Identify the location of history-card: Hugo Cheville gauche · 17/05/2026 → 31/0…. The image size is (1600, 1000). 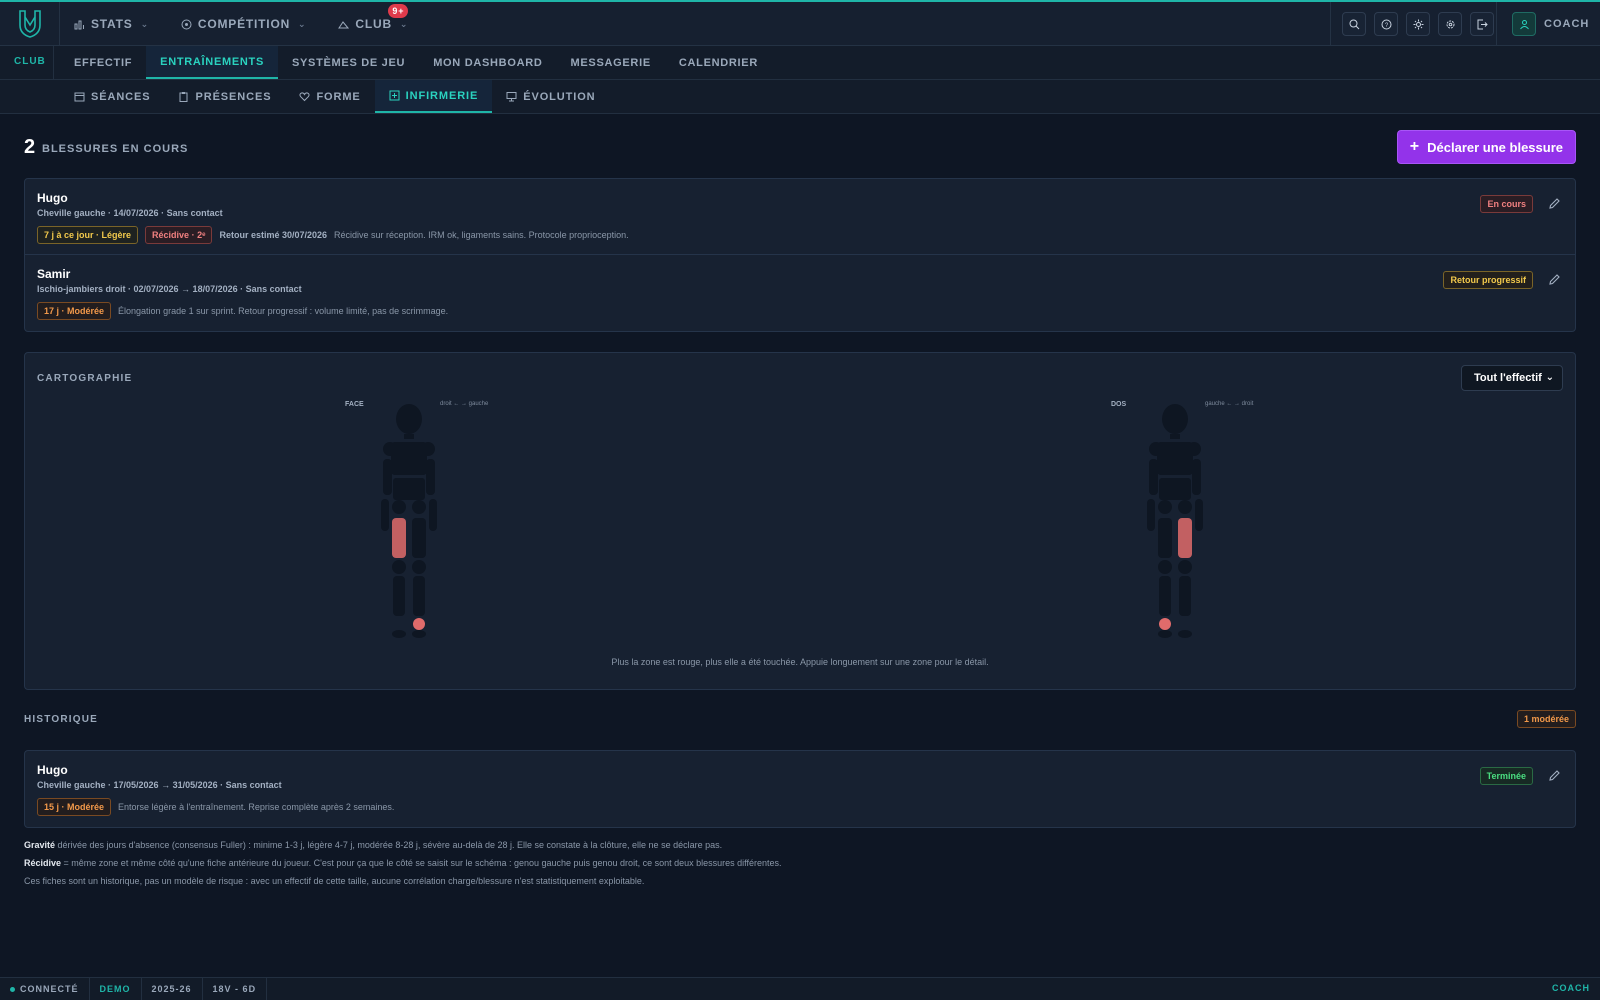
(800, 789).